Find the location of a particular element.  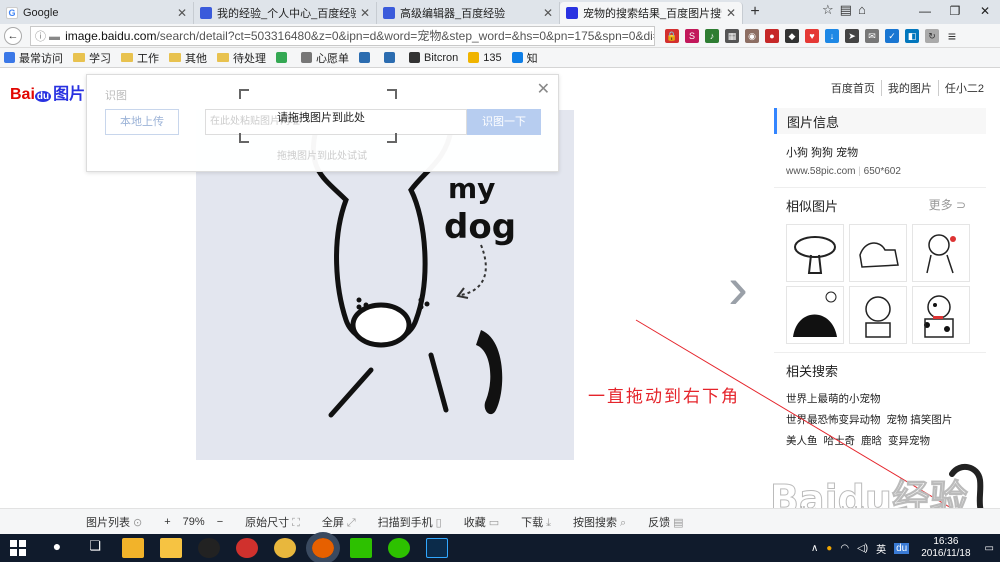

bookmark-item: 学习 is located at coordinates (92, 58).